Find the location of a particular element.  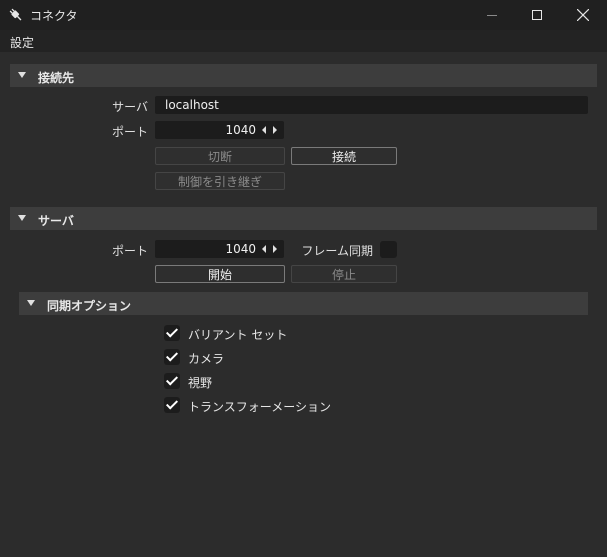

server-section-title: サーバ is located at coordinates (56, 221).